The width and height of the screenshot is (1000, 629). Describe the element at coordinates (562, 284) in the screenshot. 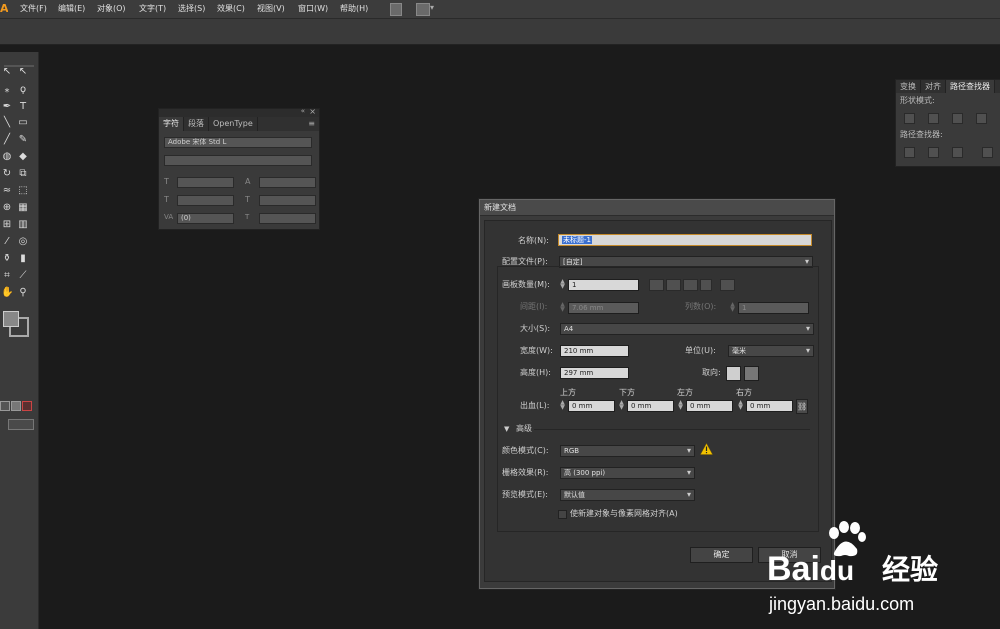

I see `artboards-spinner: ▲ ▼` at that location.